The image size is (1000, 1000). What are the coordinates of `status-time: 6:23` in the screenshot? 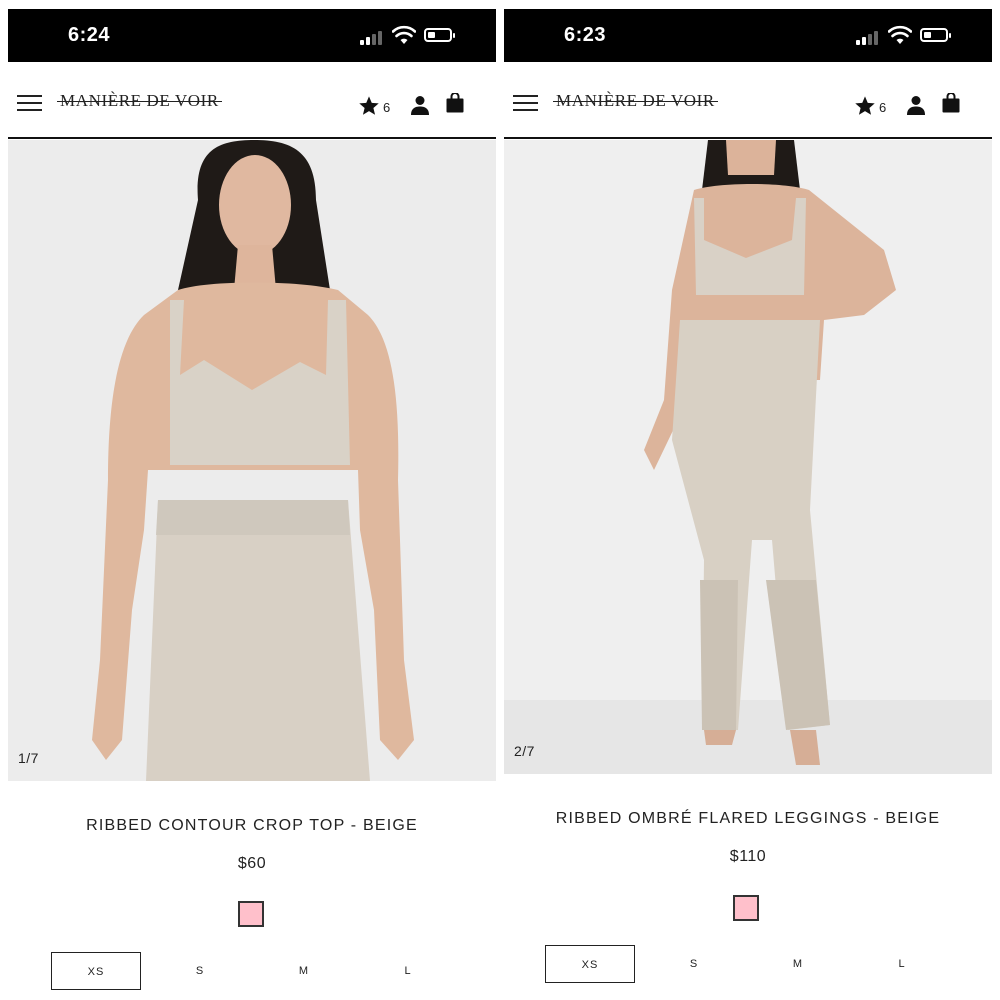 It's located at (585, 35).